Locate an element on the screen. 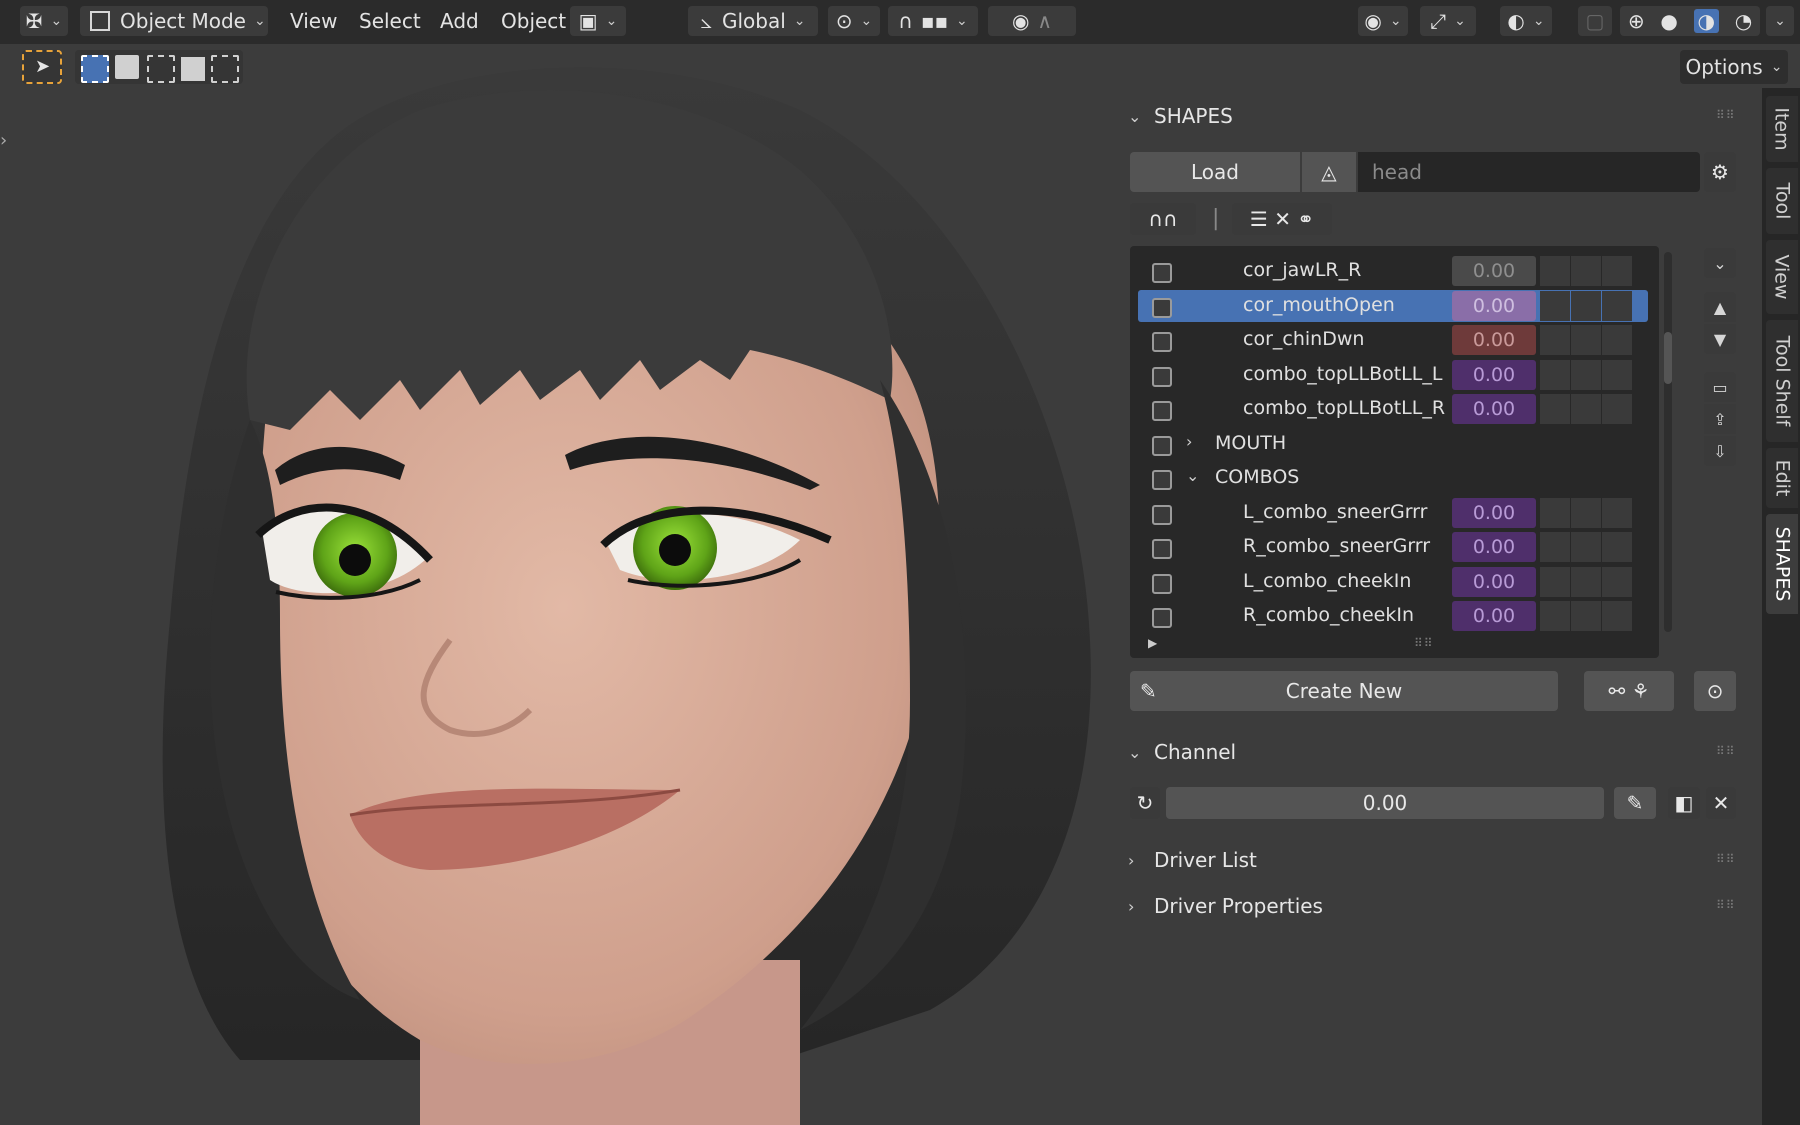  chevron-right-icon: › is located at coordinates (1189, 441).